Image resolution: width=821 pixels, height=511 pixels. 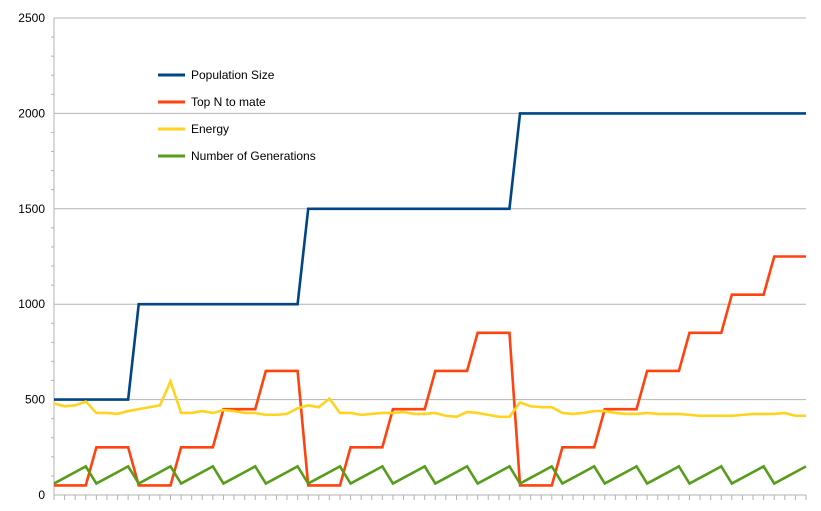 What do you see at coordinates (430, 475) in the screenshot?
I see `series-line-number-of-generations` at bounding box center [430, 475].